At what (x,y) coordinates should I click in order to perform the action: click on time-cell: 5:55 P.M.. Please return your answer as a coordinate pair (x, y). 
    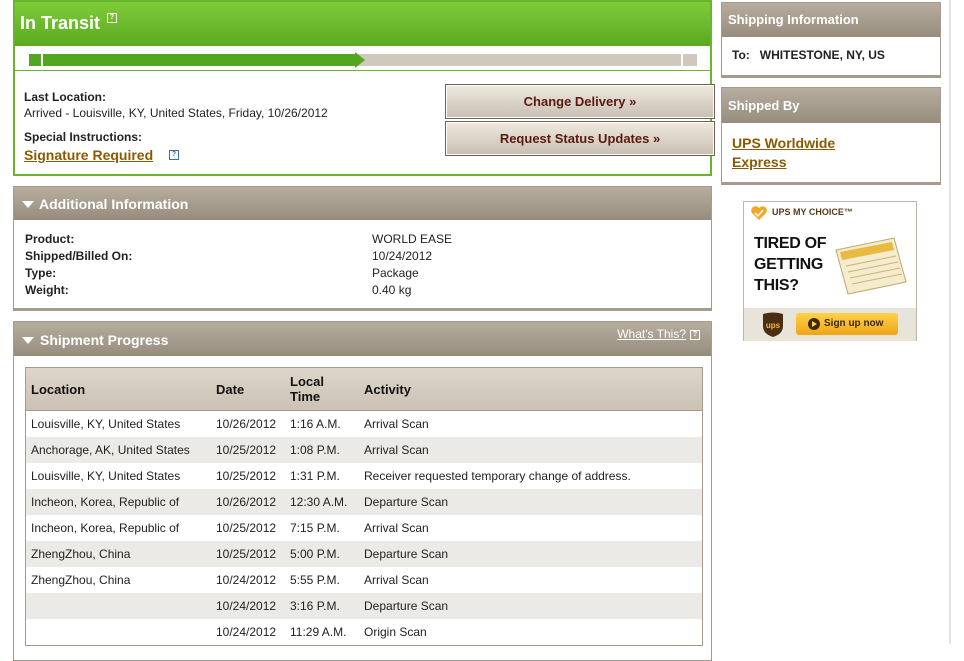
    Looking at the image, I should click on (315, 580).